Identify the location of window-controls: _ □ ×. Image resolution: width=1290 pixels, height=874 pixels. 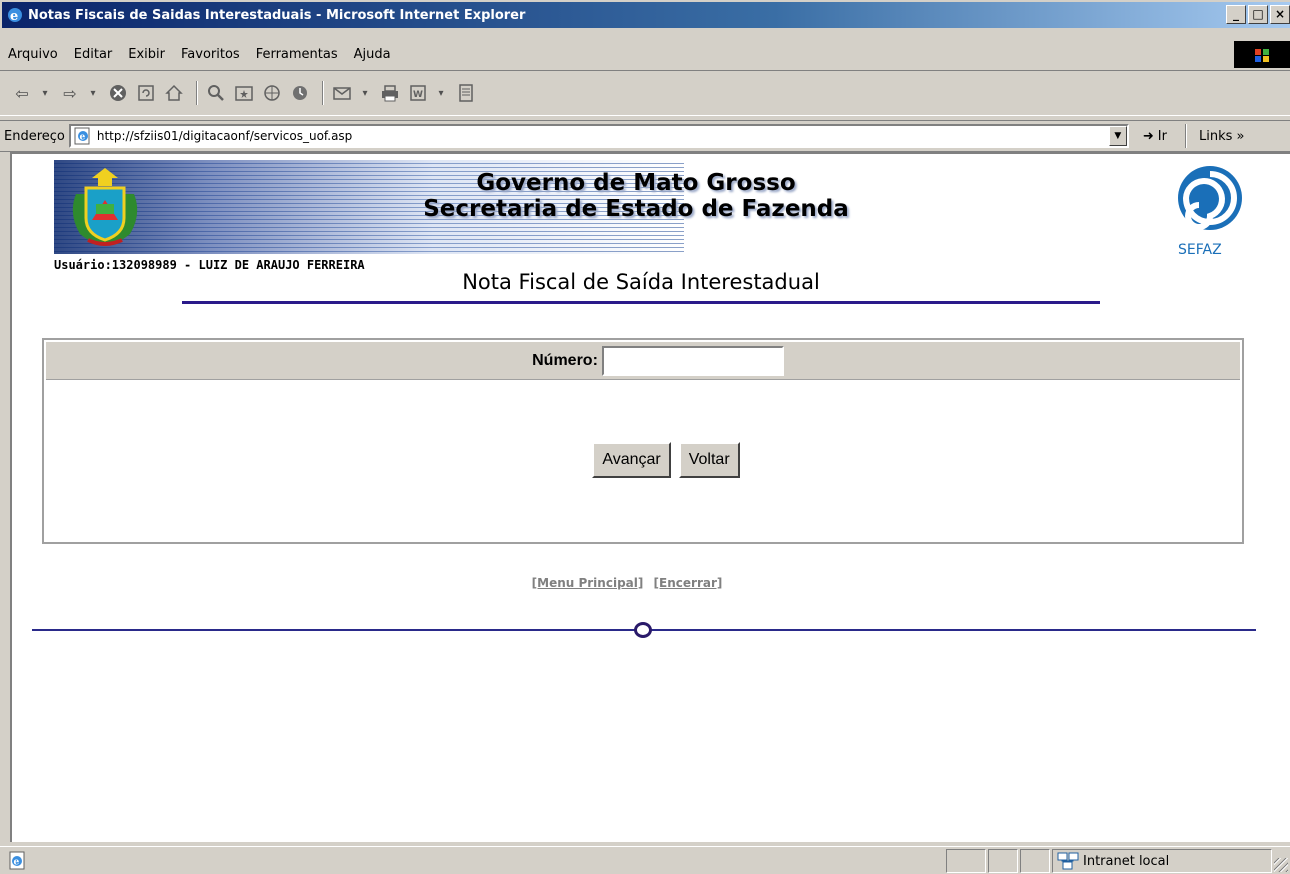
(1258, 14).